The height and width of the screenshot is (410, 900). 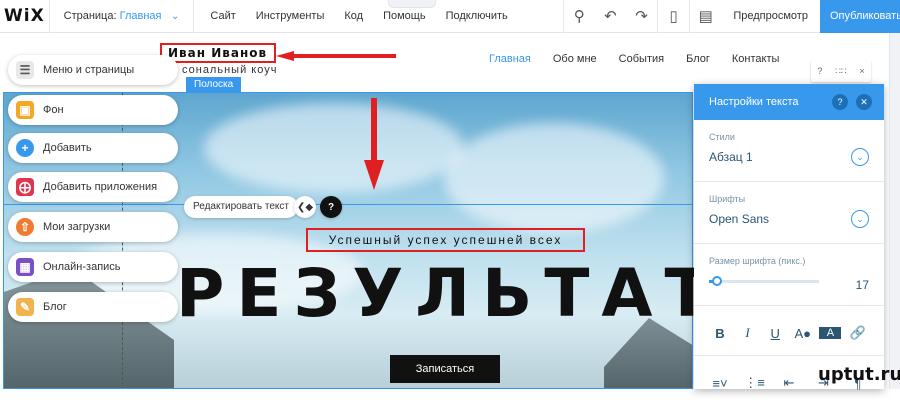 I want to click on side-menu-label: Онлайн-запись, so click(x=82, y=267).